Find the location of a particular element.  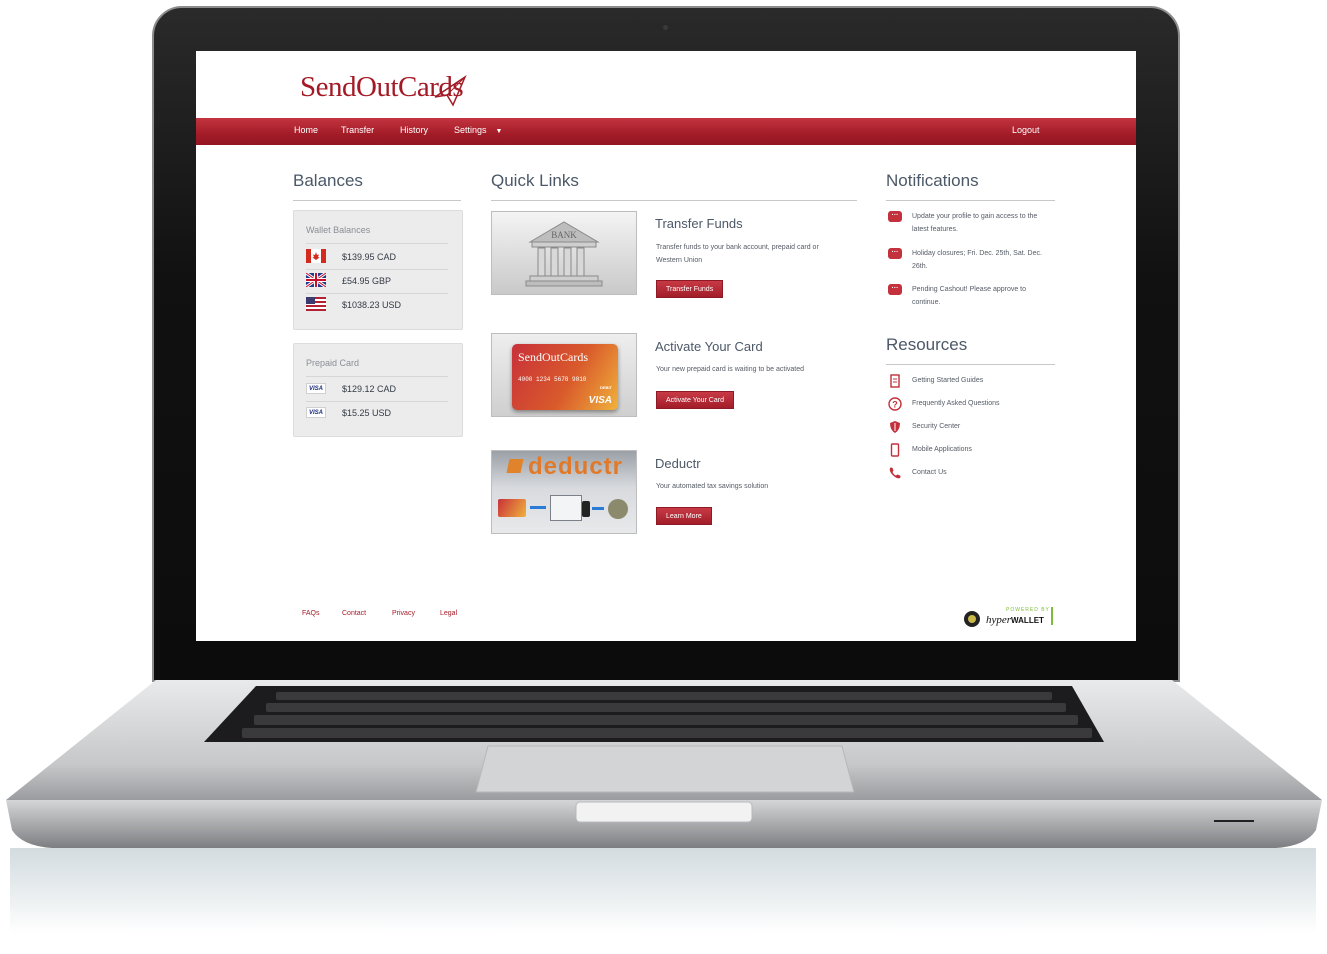

prepaid-card-title: Prepaid Card is located at coordinates (333, 363).